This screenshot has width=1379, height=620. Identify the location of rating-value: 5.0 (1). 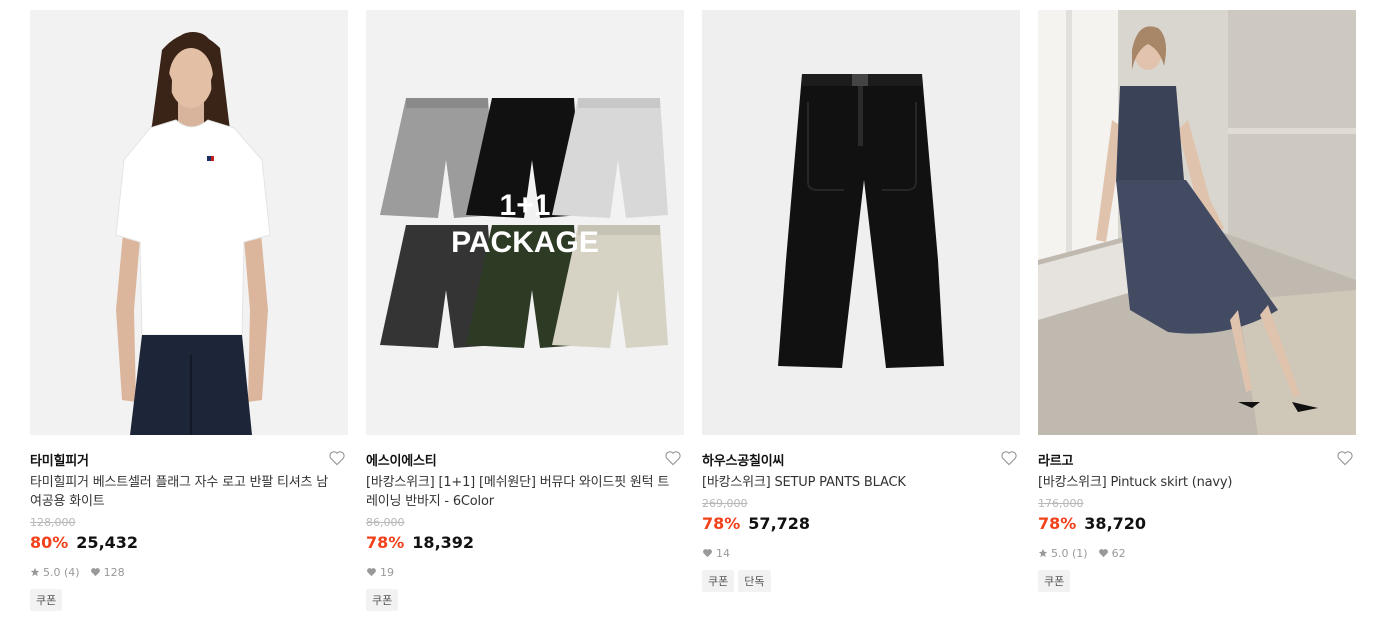
(1069, 553).